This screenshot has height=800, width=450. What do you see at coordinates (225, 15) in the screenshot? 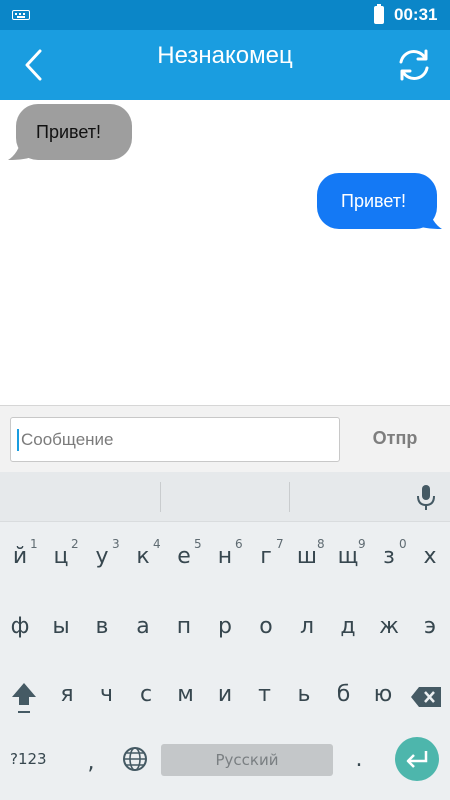
I see `status-bar: 00:31` at bounding box center [225, 15].